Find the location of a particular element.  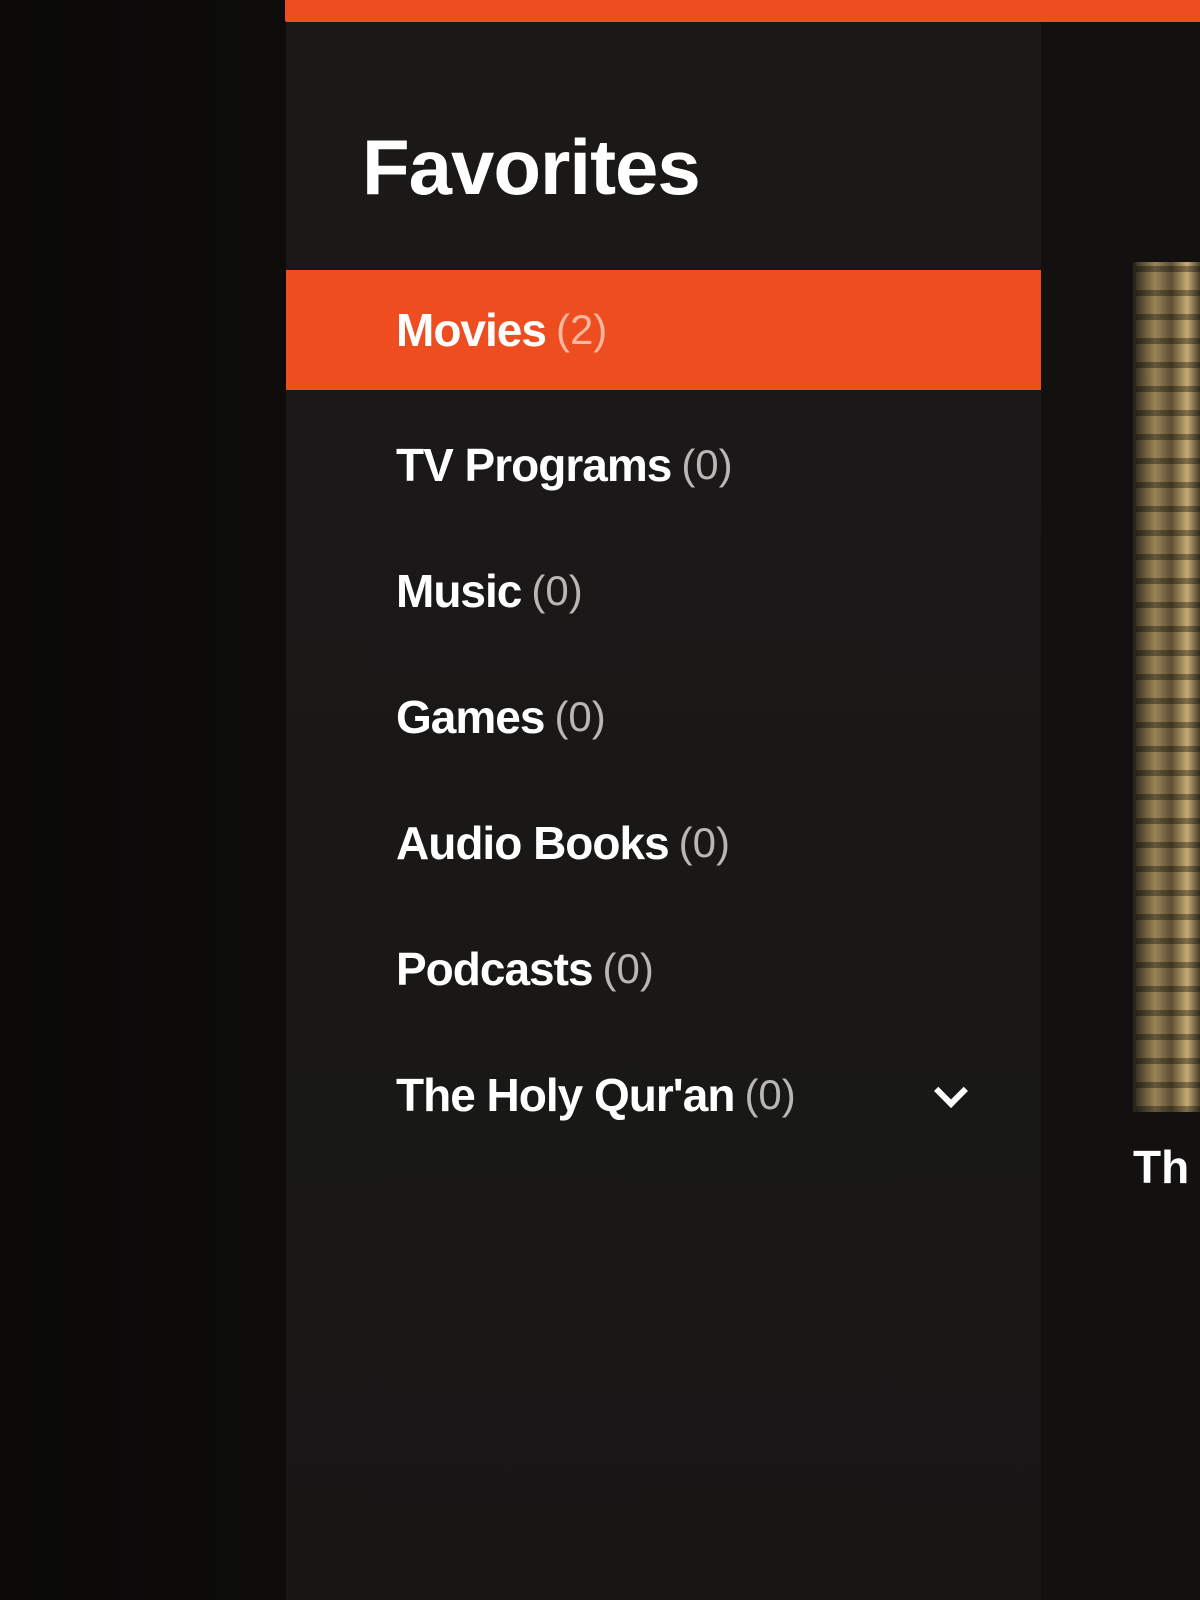

movie-poster-thumbnail is located at coordinates (1166, 687).